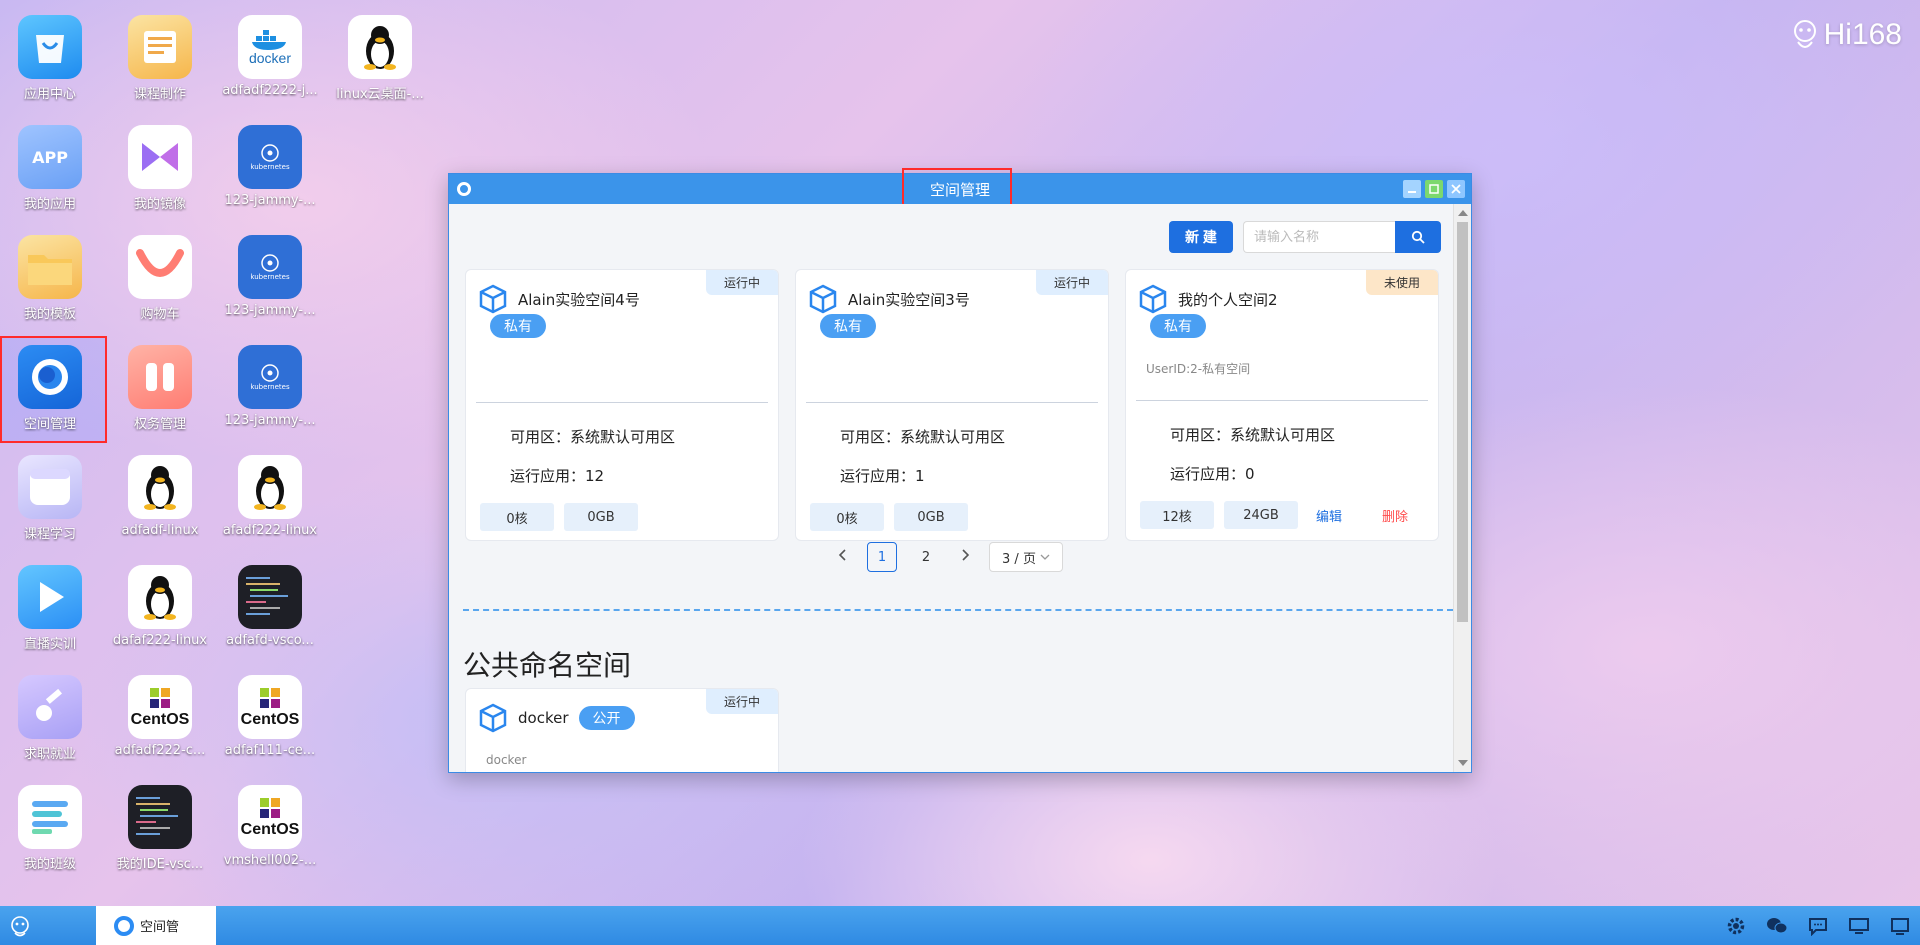 The width and height of the screenshot is (1920, 945). Describe the element at coordinates (882, 557) in the screenshot. I see `page-1-button: 1` at that location.